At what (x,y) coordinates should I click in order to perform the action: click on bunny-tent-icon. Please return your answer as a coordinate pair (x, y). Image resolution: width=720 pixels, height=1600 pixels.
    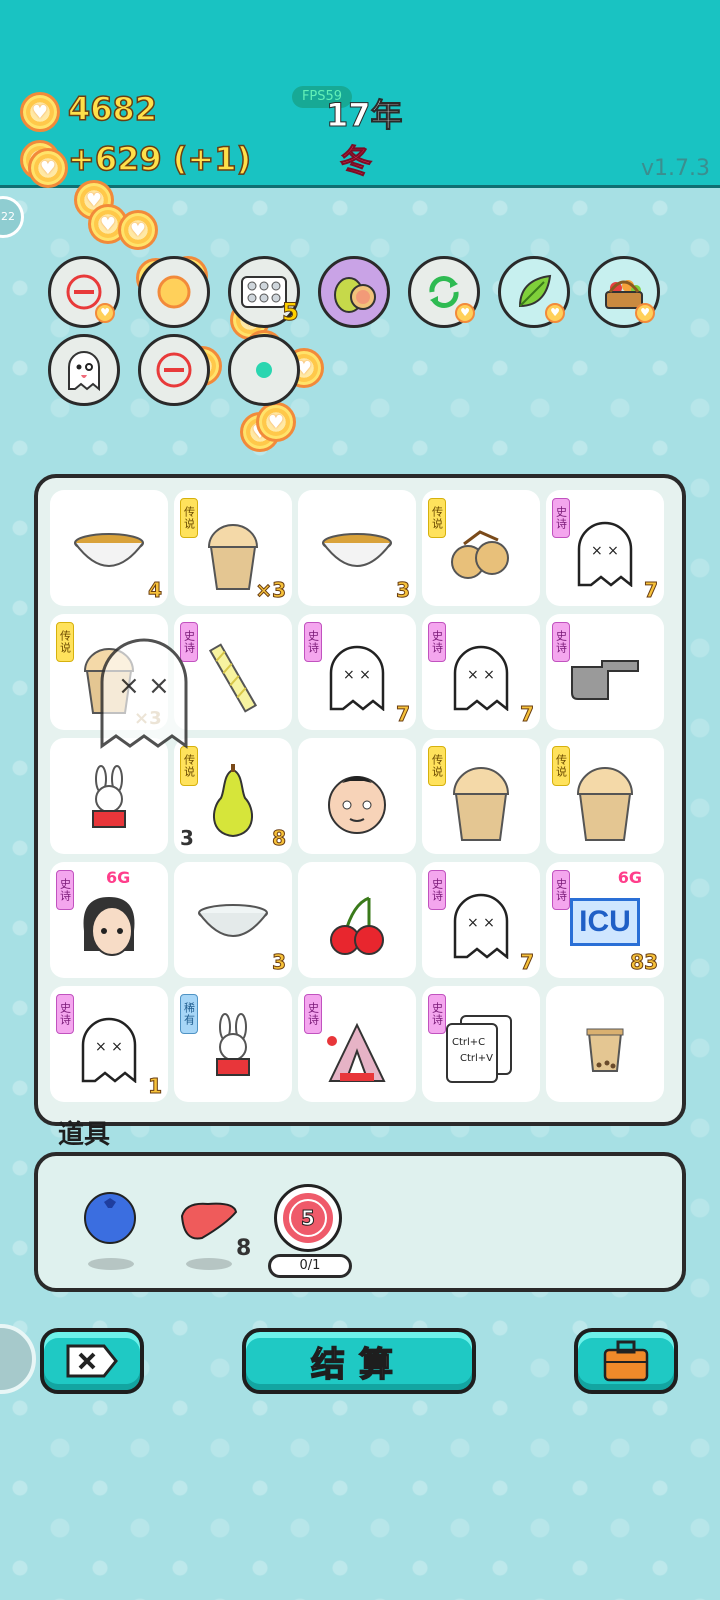
    Looking at the image, I should click on (356, 1052).